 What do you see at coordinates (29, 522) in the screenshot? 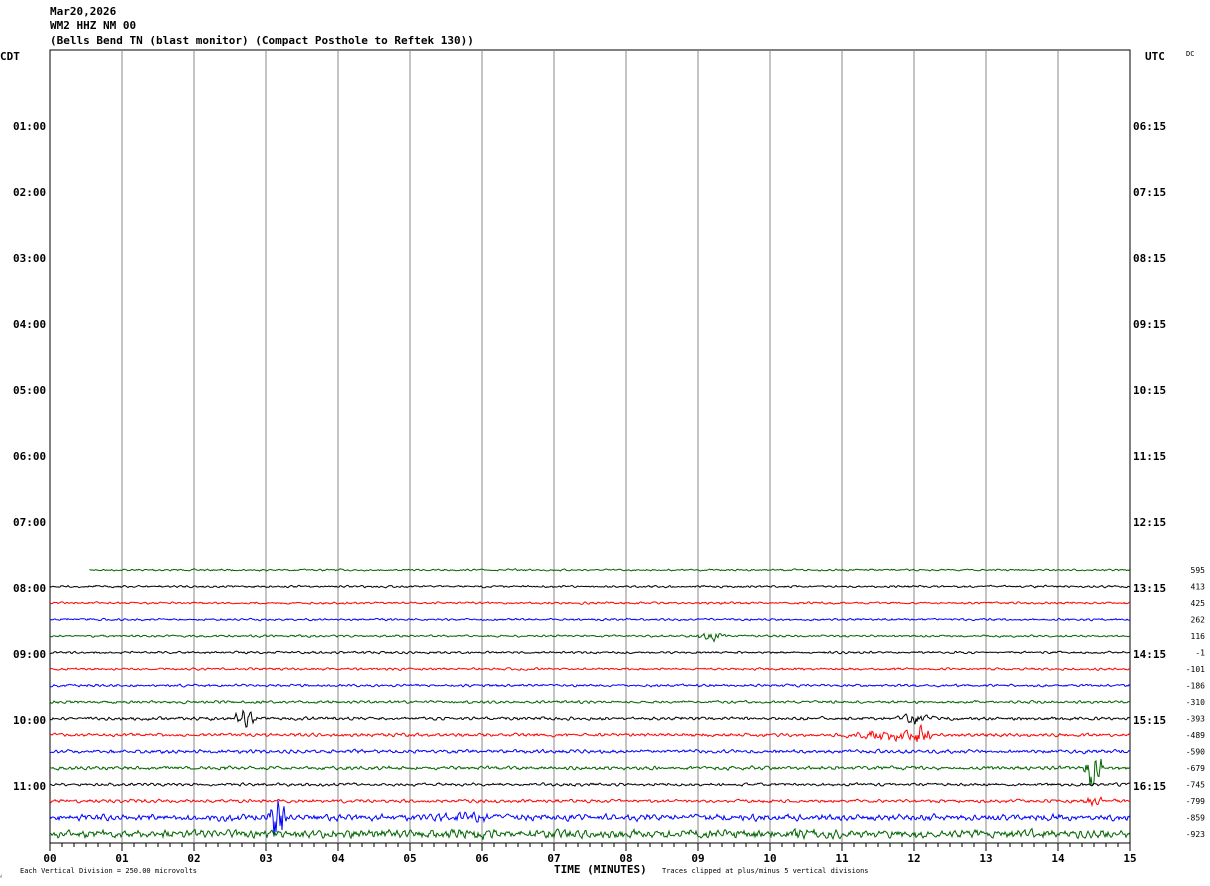
I see `left-hour-label: 07:00` at bounding box center [29, 522].